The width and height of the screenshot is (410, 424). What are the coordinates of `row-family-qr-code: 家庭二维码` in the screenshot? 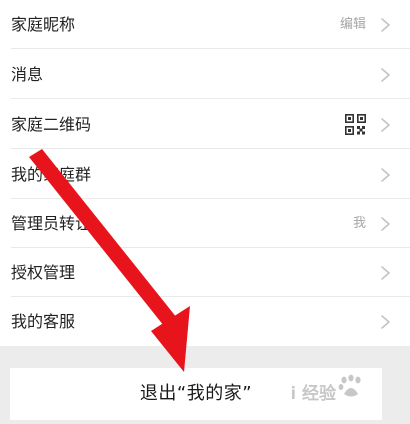 It's located at (205, 124).